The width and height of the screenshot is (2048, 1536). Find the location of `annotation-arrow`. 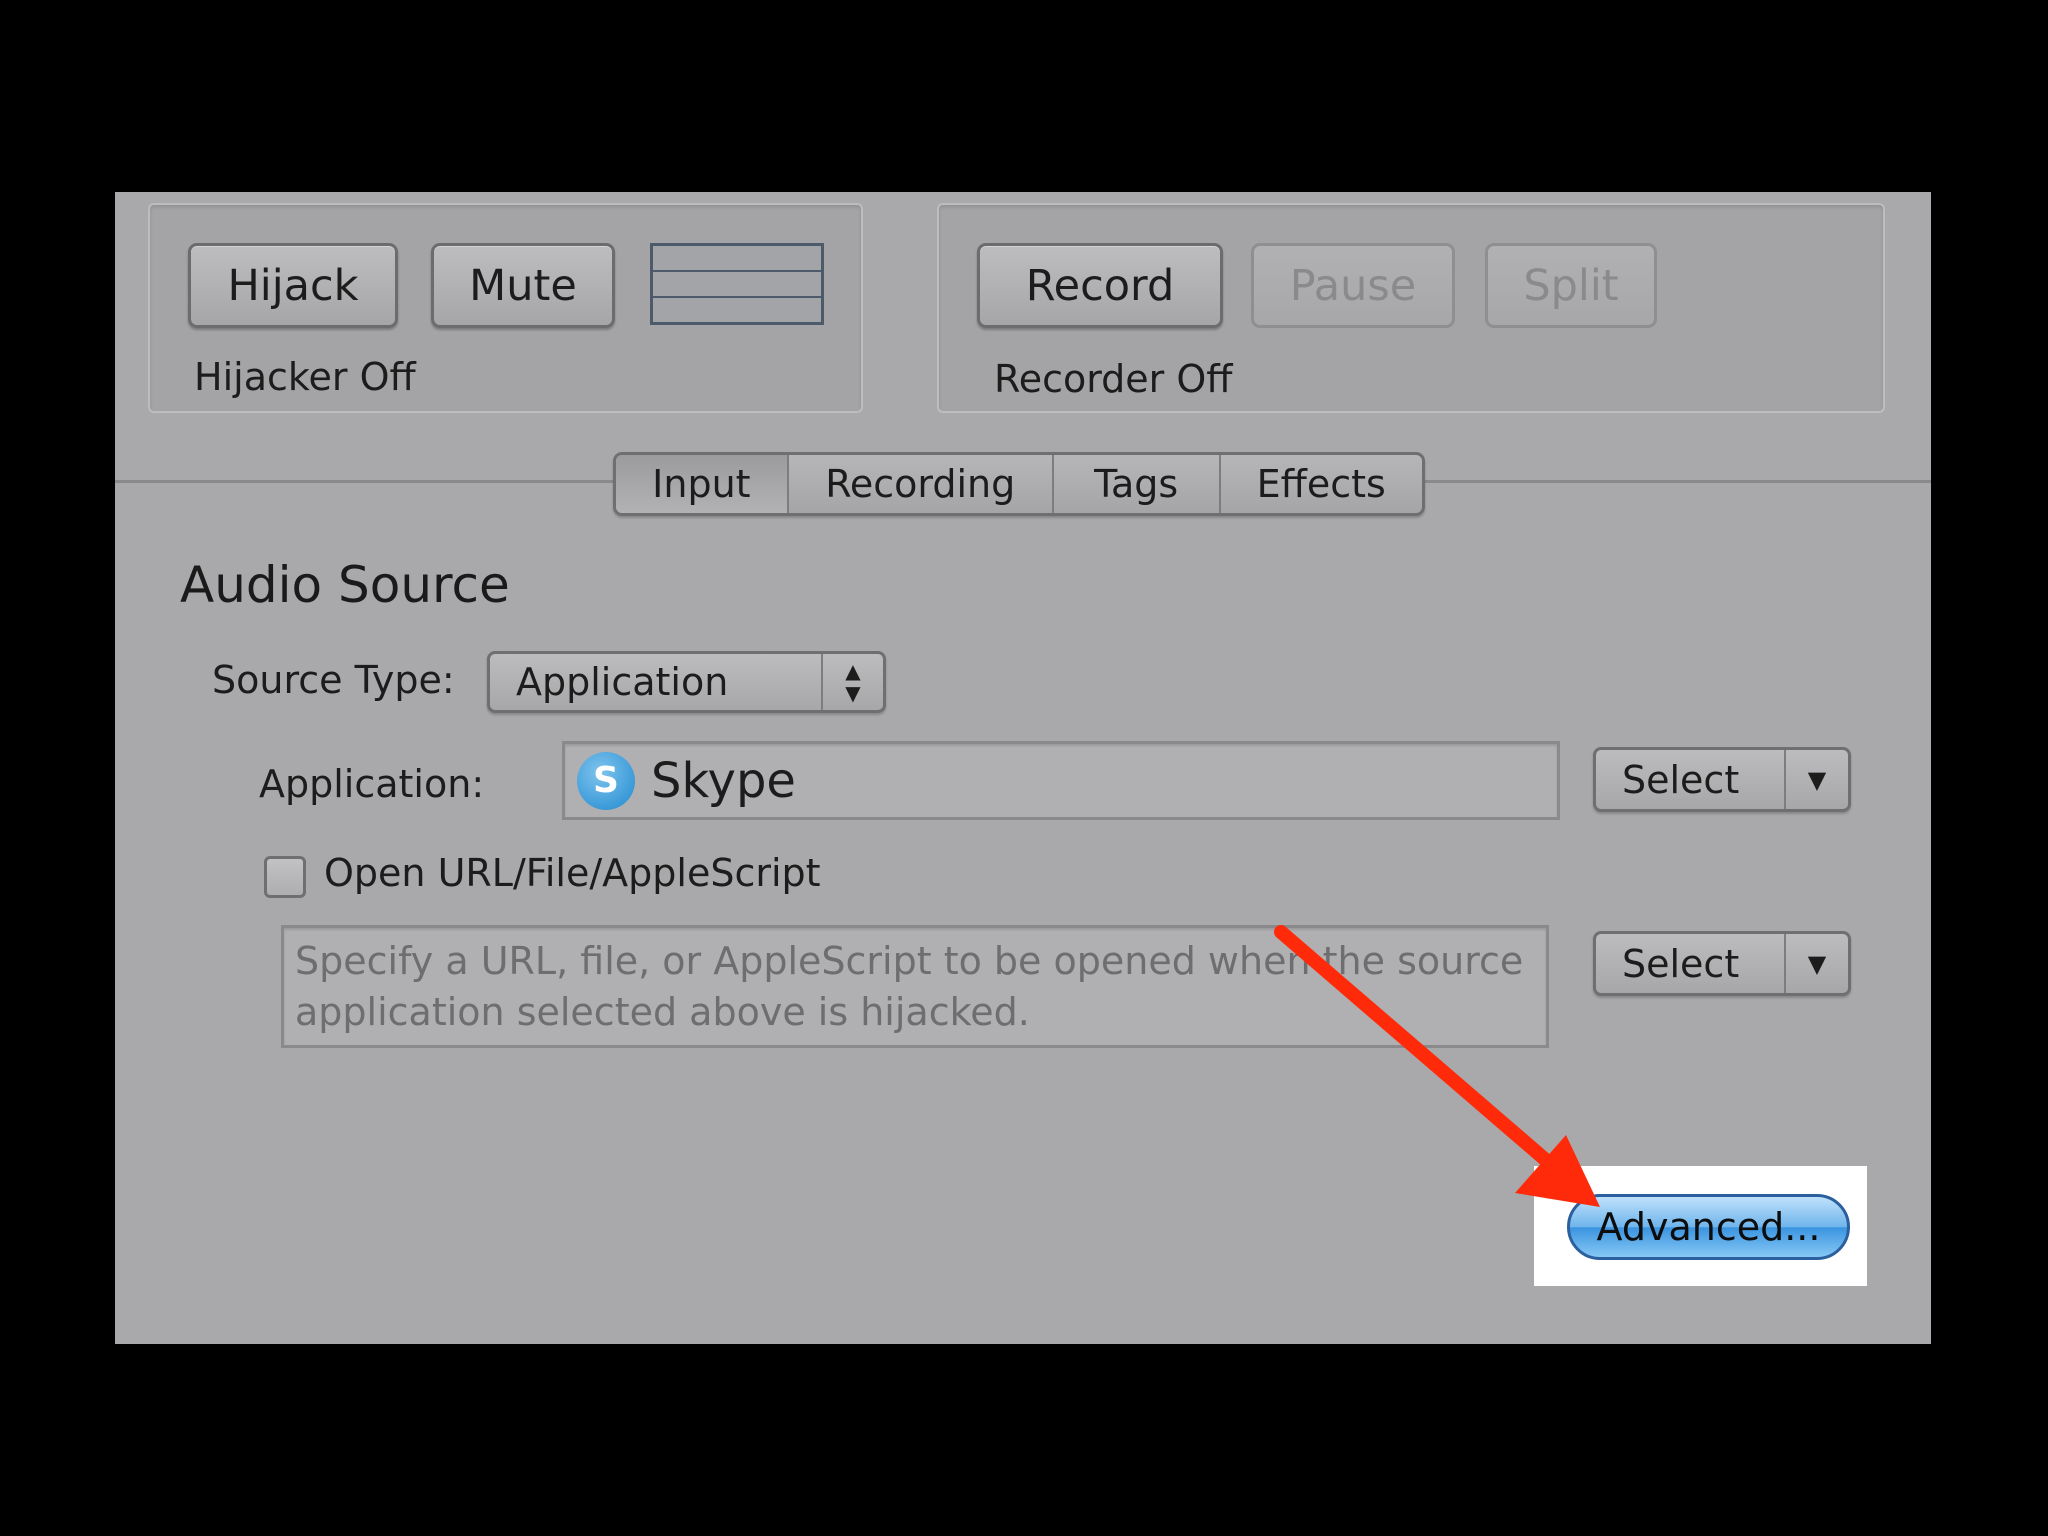

annotation-arrow is located at coordinates (1437, 1066).